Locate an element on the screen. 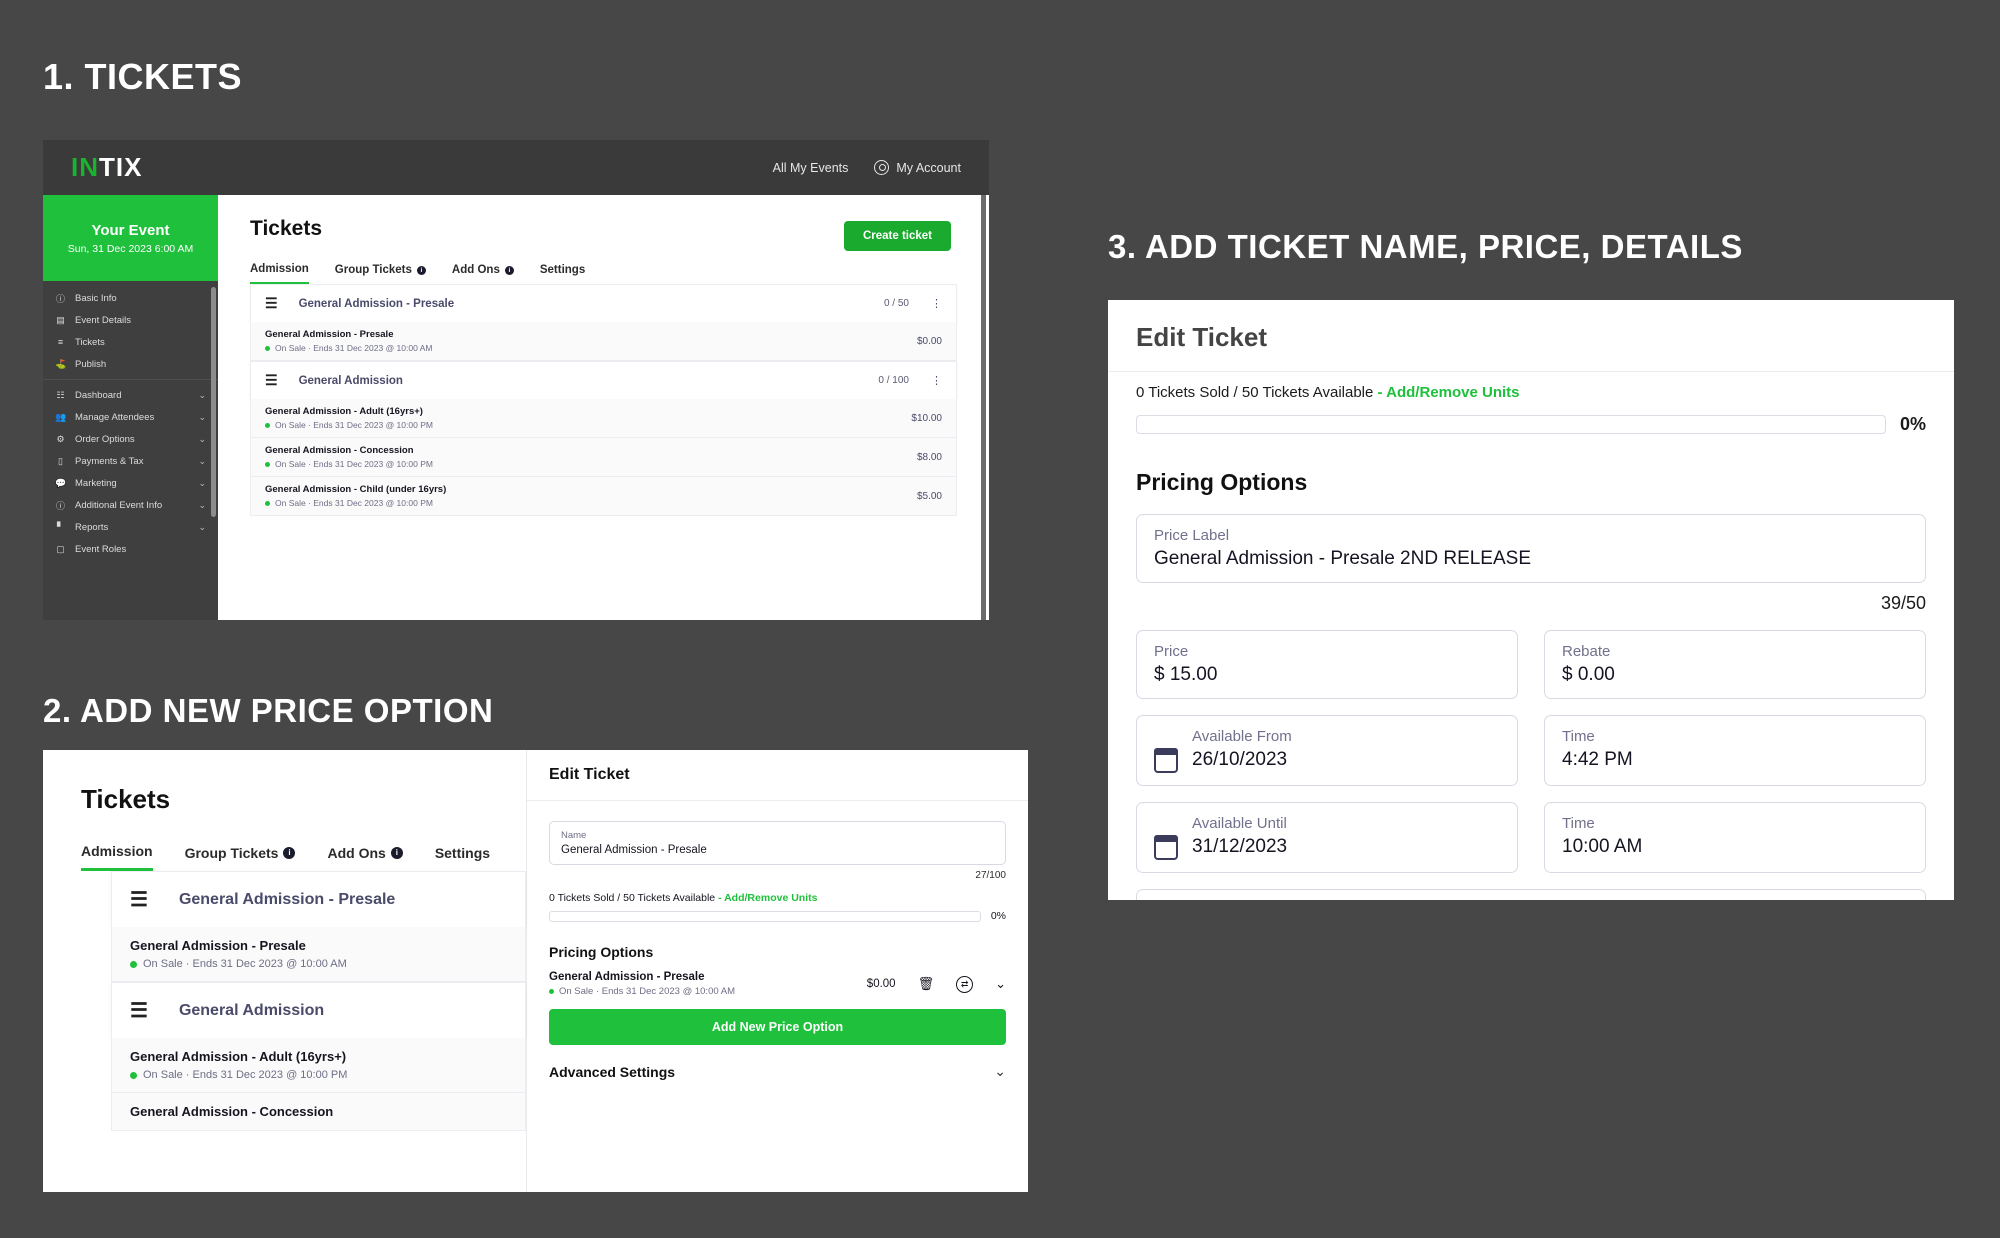 This screenshot has width=2000, height=1238. sidebar-item-label: Event Details is located at coordinates (103, 320).